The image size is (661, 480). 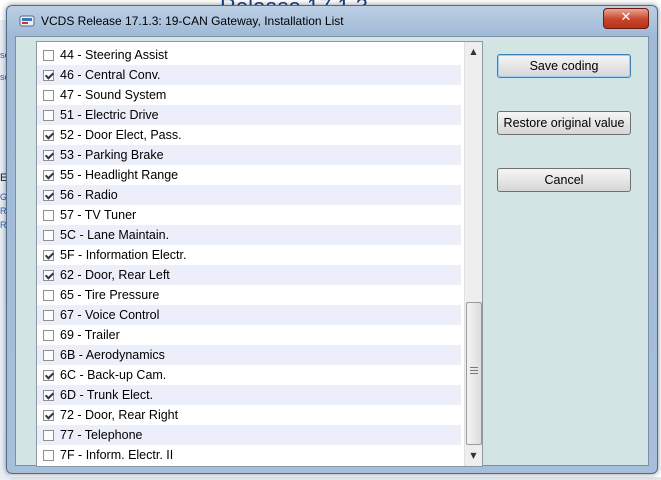 I want to click on list-item-label: 62 - Door, Rear Left, so click(x=115, y=275).